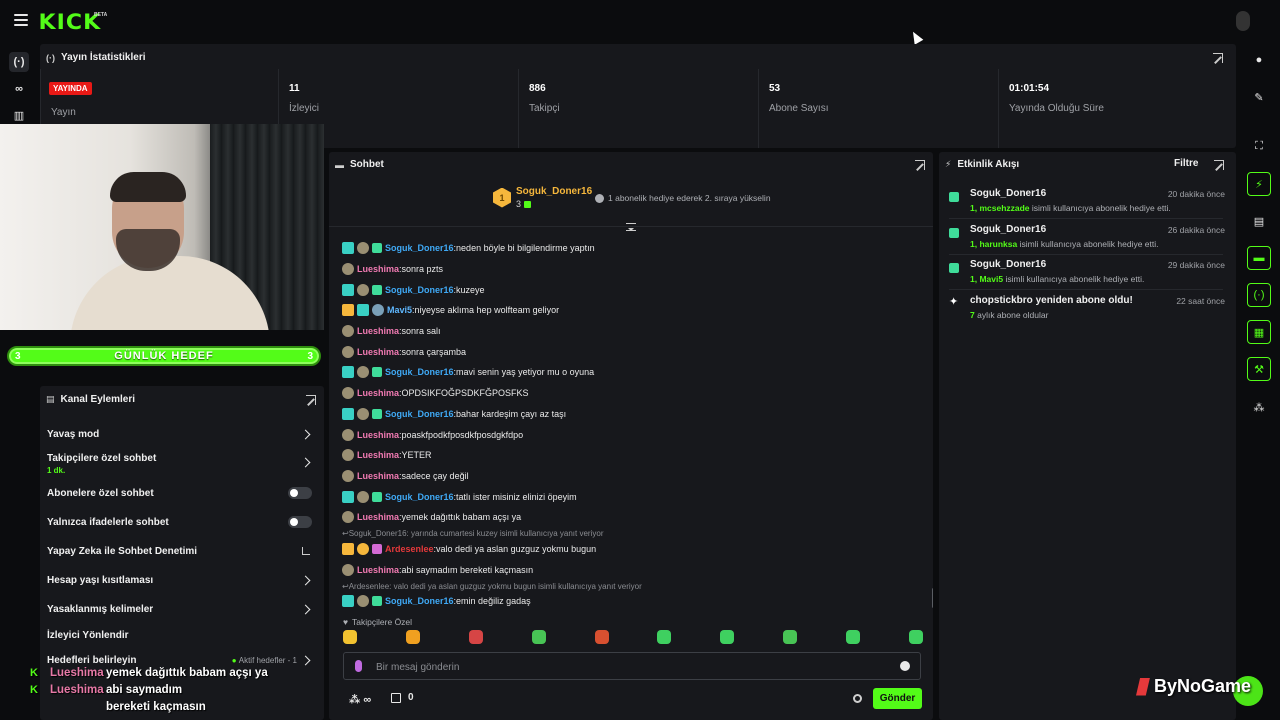 The height and width of the screenshot is (720, 1280). Describe the element at coordinates (1243, 21) in the screenshot. I see `user-avatar` at that location.